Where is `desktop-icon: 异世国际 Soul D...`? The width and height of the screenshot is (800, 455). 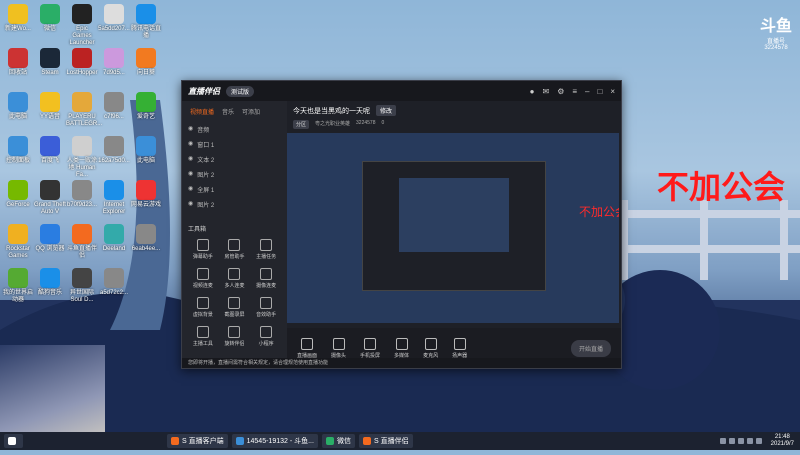
desktop-icon: 异世国际 Soul D... is located at coordinates (82, 286).